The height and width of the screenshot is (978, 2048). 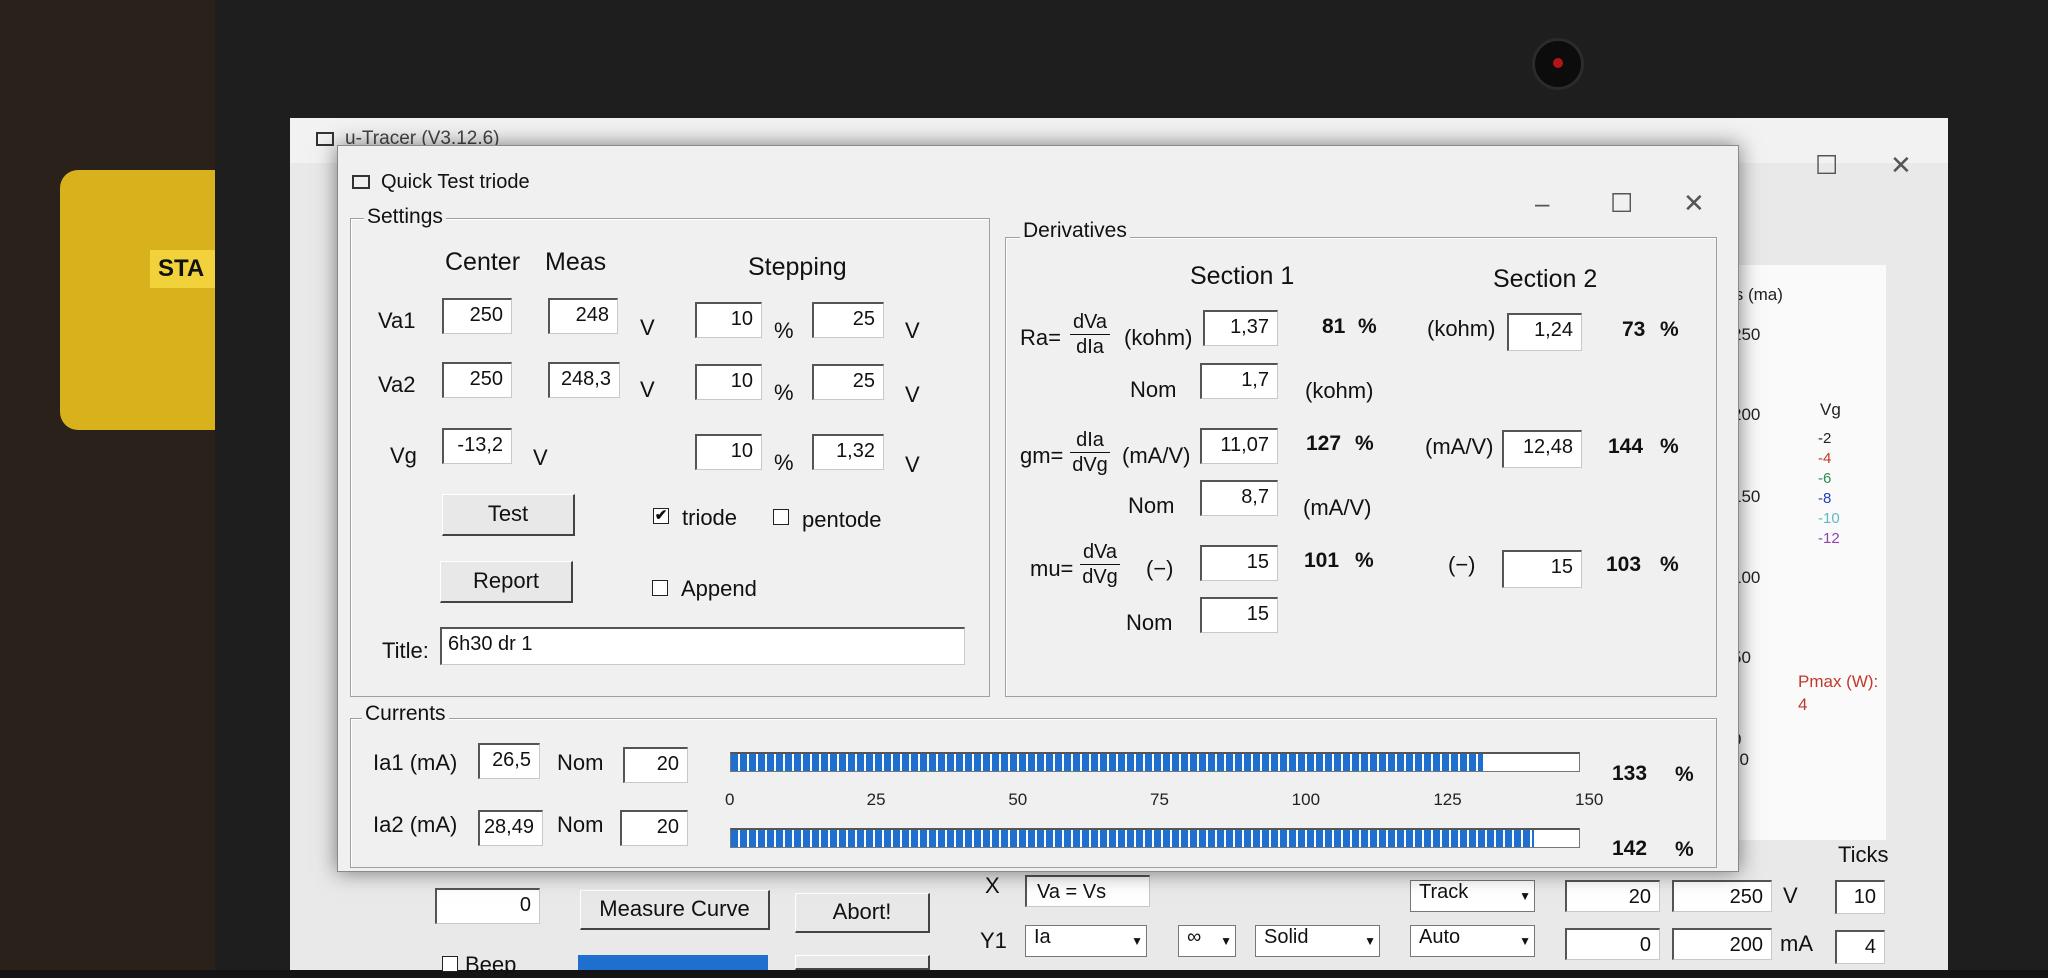 What do you see at coordinates (1829, 518) in the screenshot?
I see `graph-legend-item: -10` at bounding box center [1829, 518].